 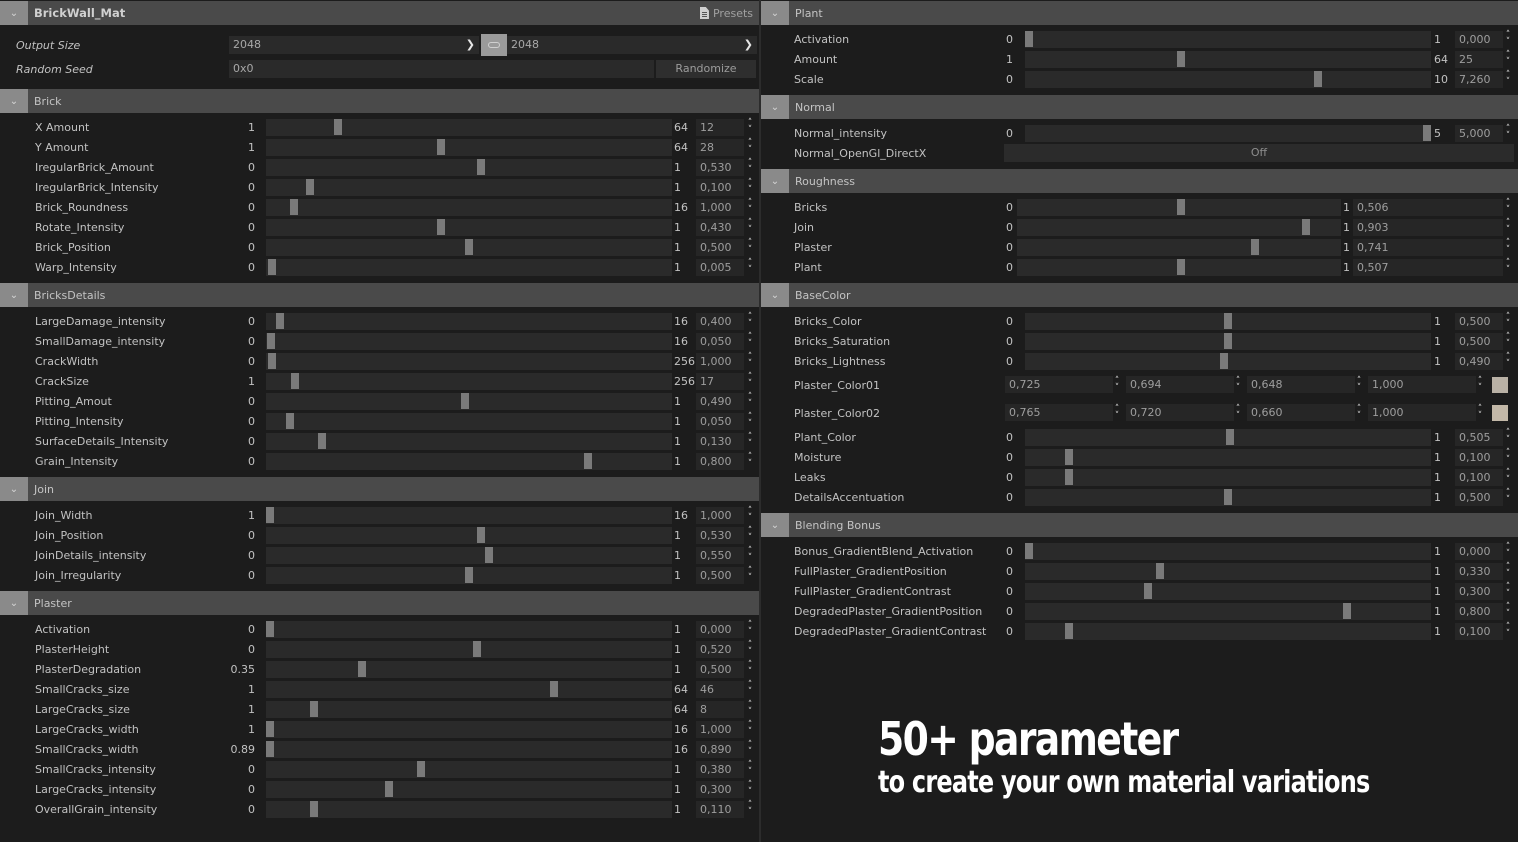 What do you see at coordinates (726, 13) in the screenshot?
I see `presets-button: Presets` at bounding box center [726, 13].